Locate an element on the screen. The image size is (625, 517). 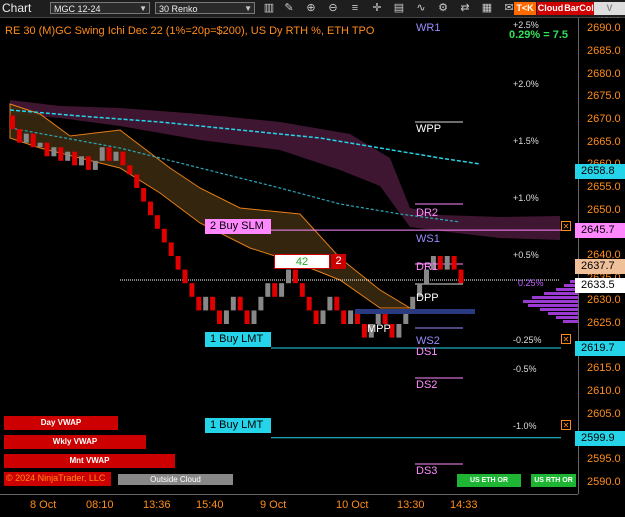
level-dr1: DR1 is located at coordinates (427, 267).